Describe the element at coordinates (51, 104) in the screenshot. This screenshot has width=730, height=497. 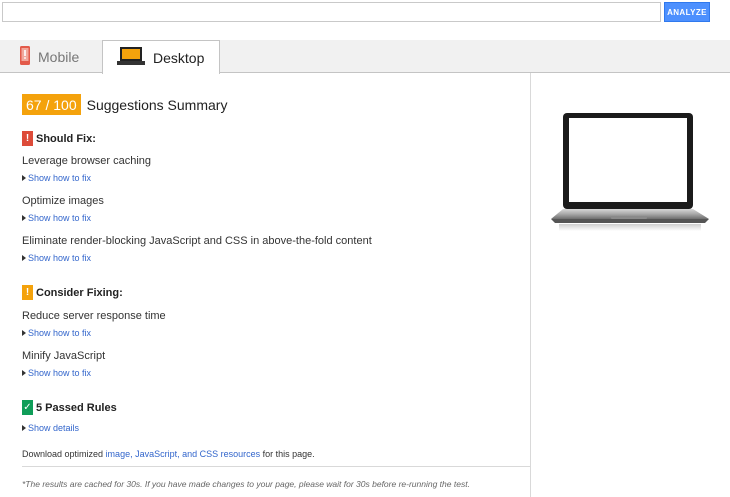
I see `score-badge: 67 / 100` at that location.